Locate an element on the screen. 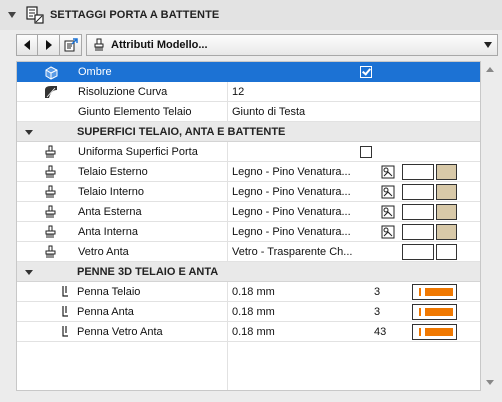 This screenshot has height=402, width=502. row-uniforma-superfici: Uniforma Superfici Porta is located at coordinates (248, 152).